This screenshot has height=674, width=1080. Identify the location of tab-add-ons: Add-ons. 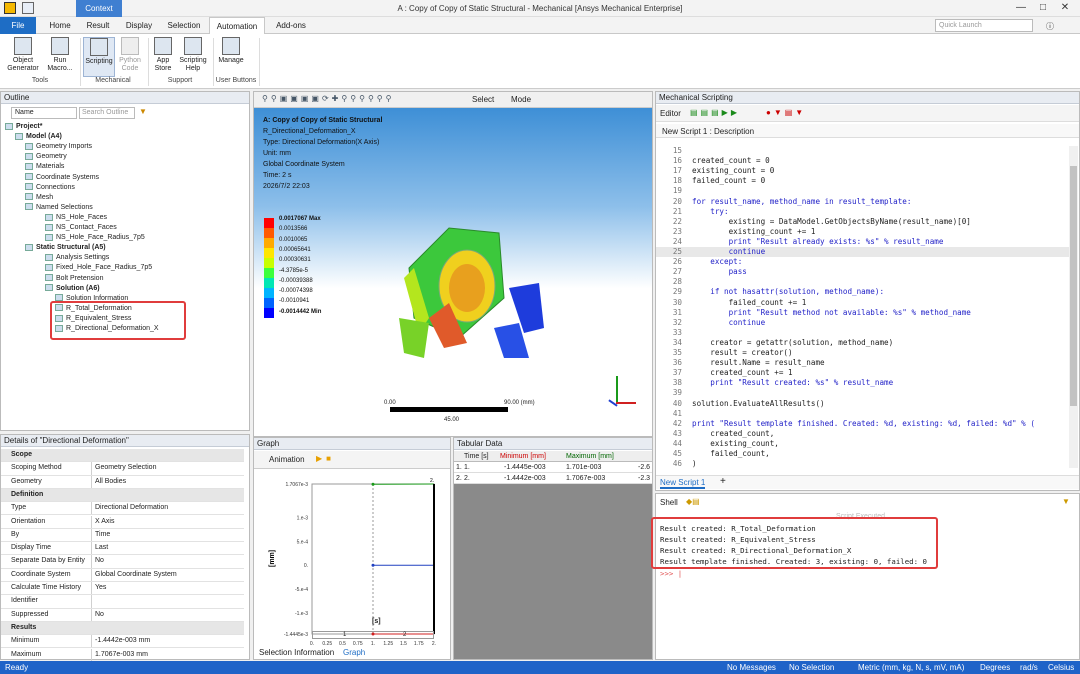
(291, 25).